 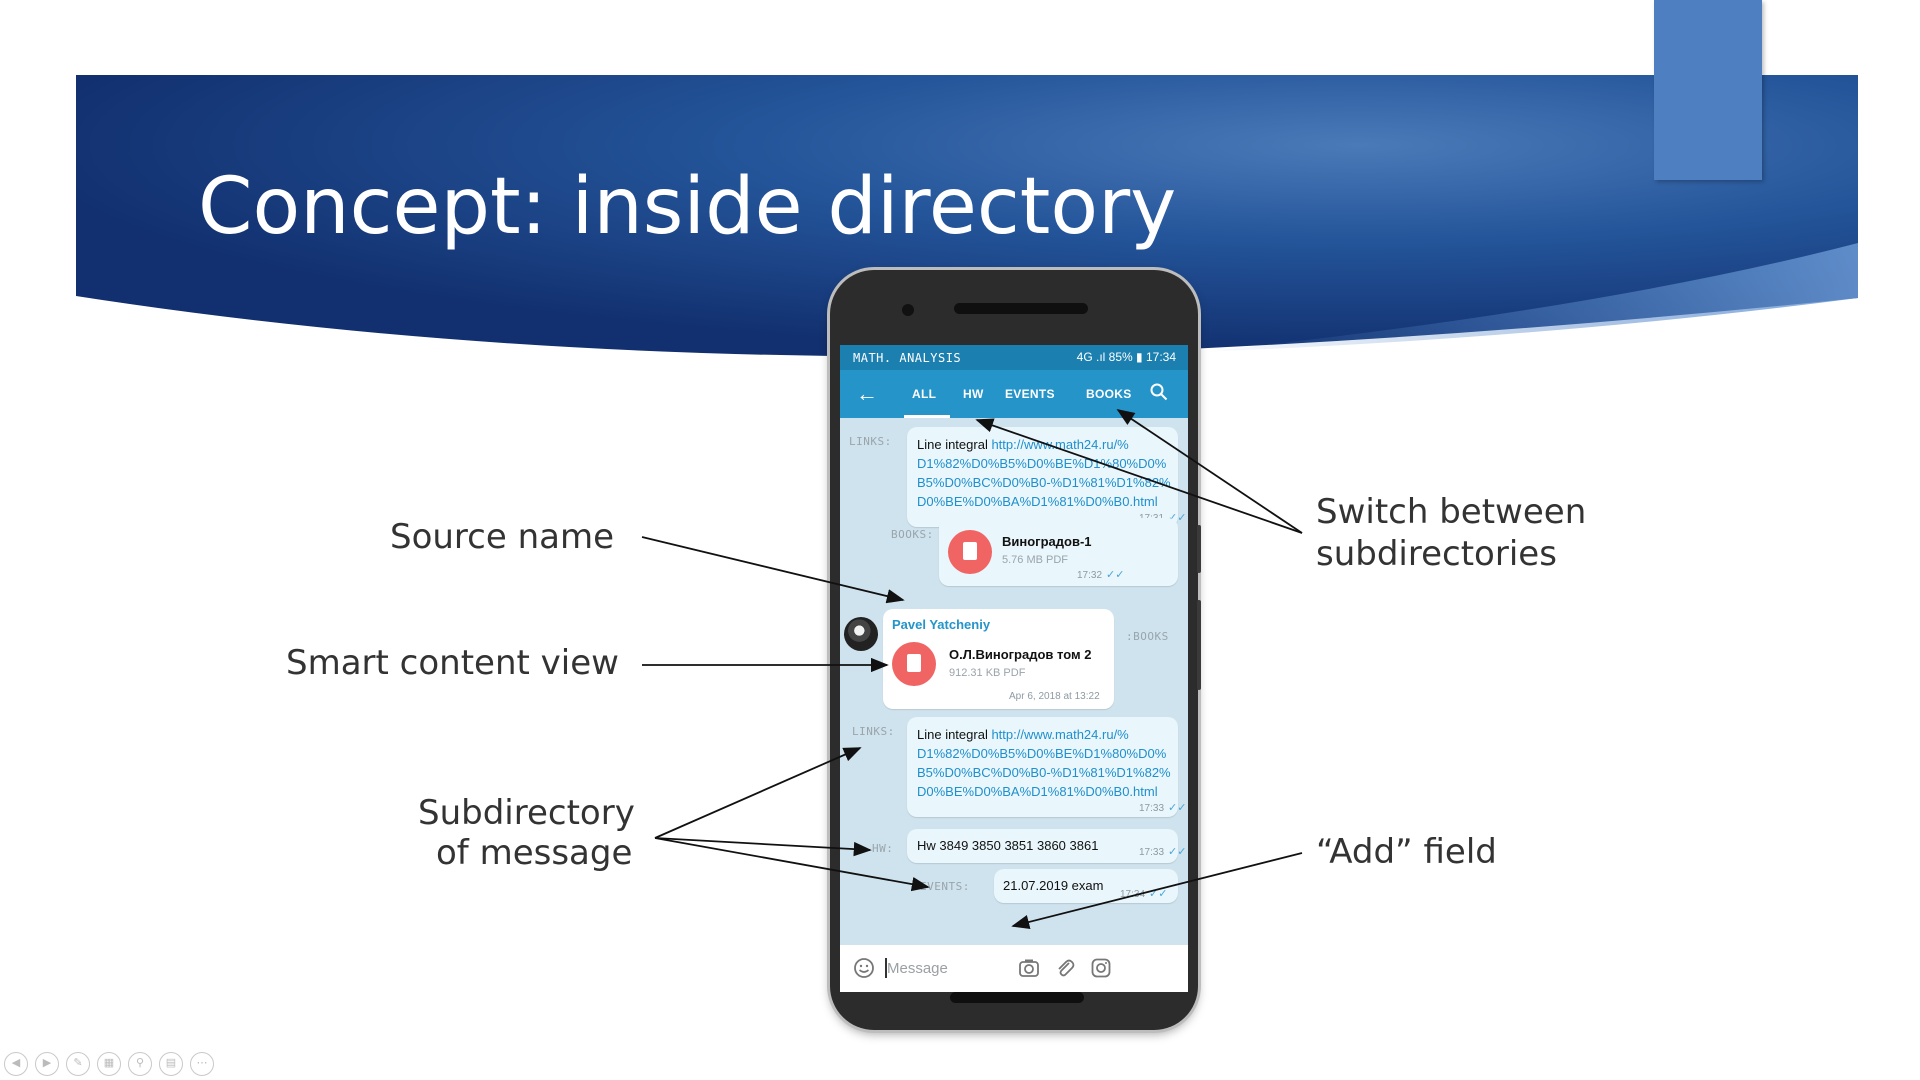 I want to click on slide-title: Concept: inside directory, so click(x=687, y=207).